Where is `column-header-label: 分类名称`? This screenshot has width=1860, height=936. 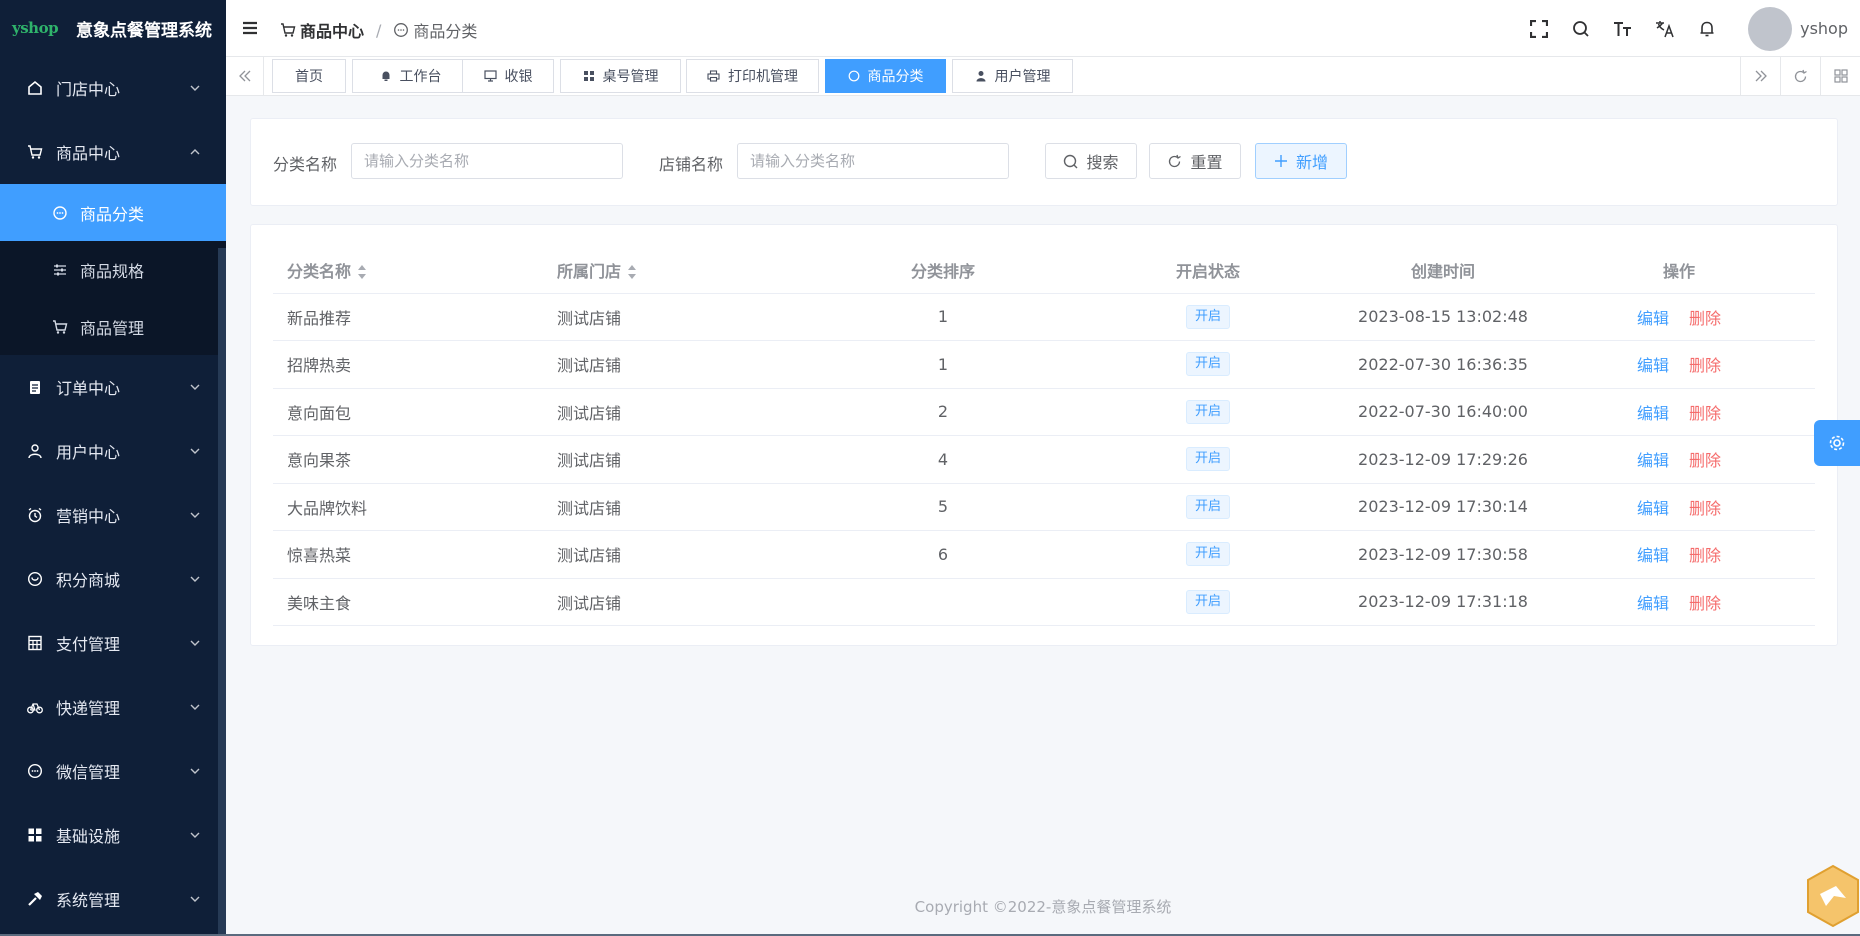 column-header-label: 分类名称 is located at coordinates (319, 271).